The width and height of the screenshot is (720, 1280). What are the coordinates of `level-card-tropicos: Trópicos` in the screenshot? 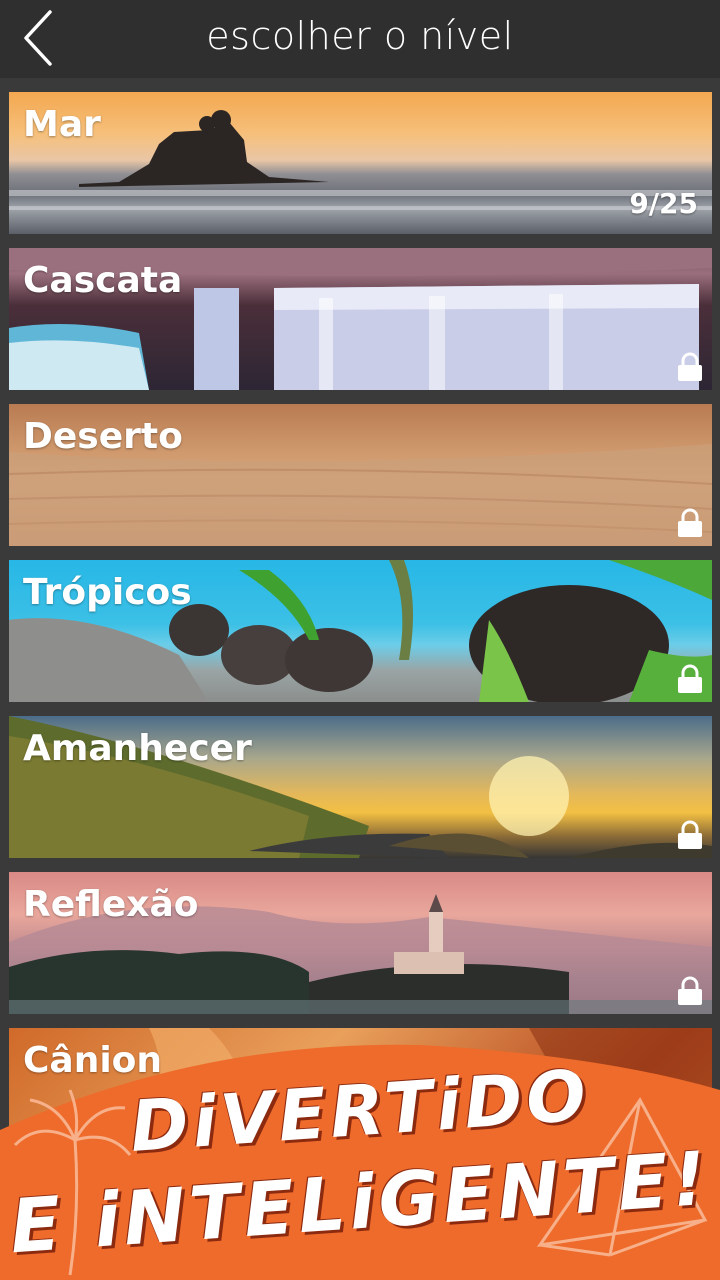 It's located at (360, 631).